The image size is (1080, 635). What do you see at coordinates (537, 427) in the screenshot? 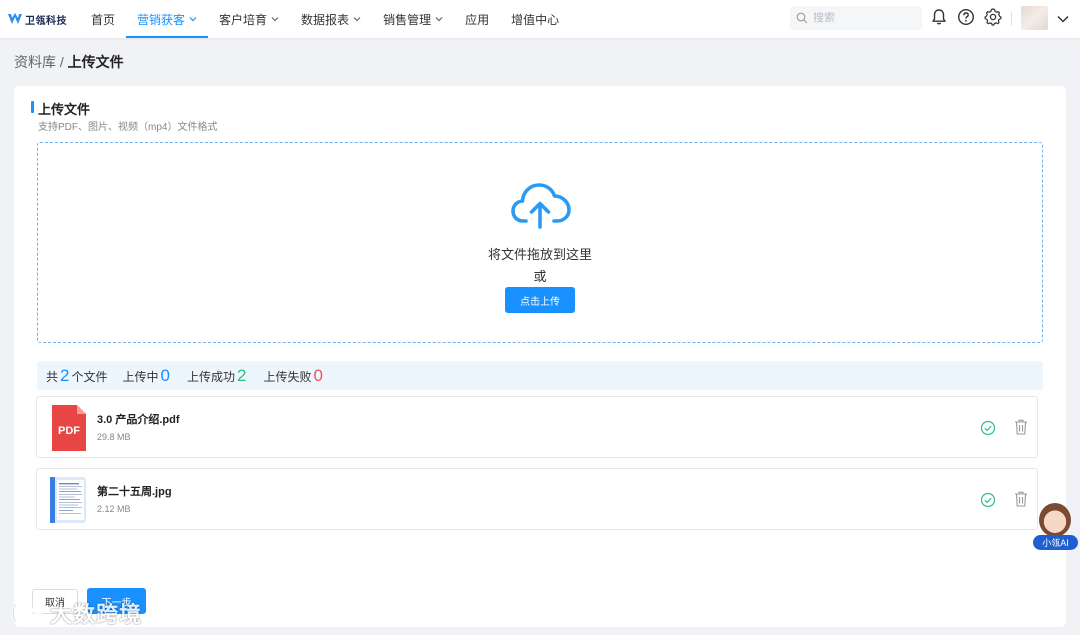
I see `file-list-item: PDF 3.0 产品介绍.pdf 29.8 MB` at bounding box center [537, 427].